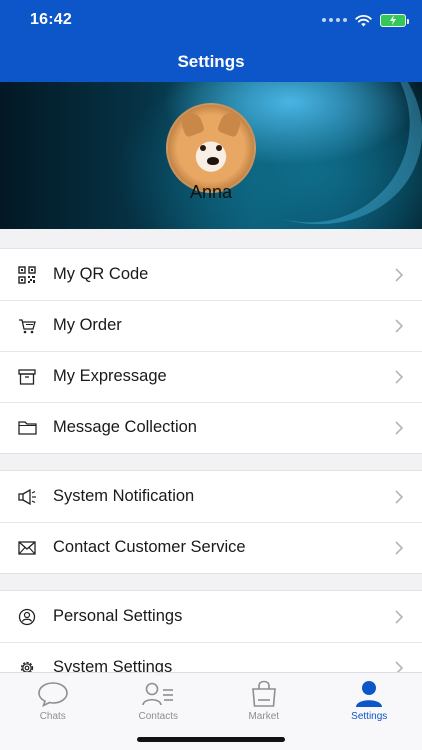  I want to click on tab-label: Settings, so click(369, 716).